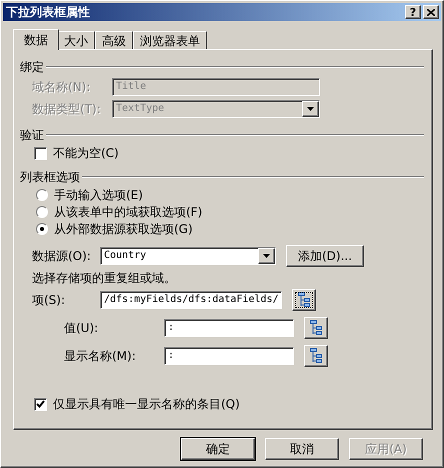 The image size is (444, 468). I want to click on dialog-button: 取消, so click(302, 449).